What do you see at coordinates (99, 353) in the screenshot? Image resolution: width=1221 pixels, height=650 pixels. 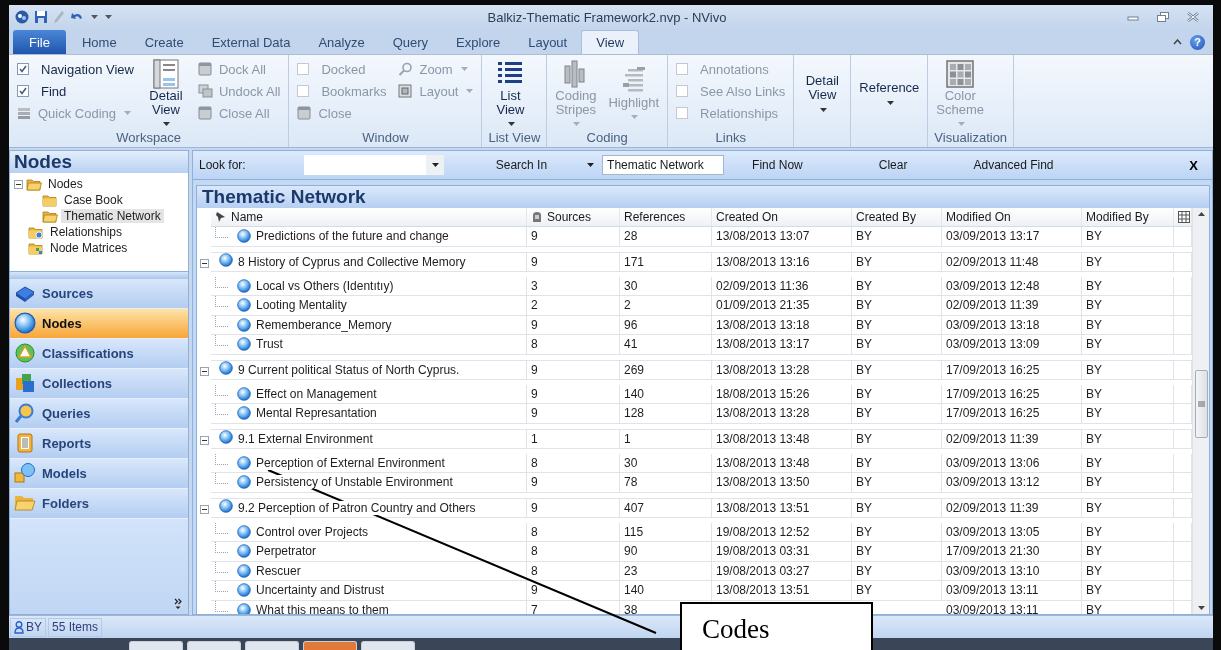 I see `nav-button: Classifications` at bounding box center [99, 353].